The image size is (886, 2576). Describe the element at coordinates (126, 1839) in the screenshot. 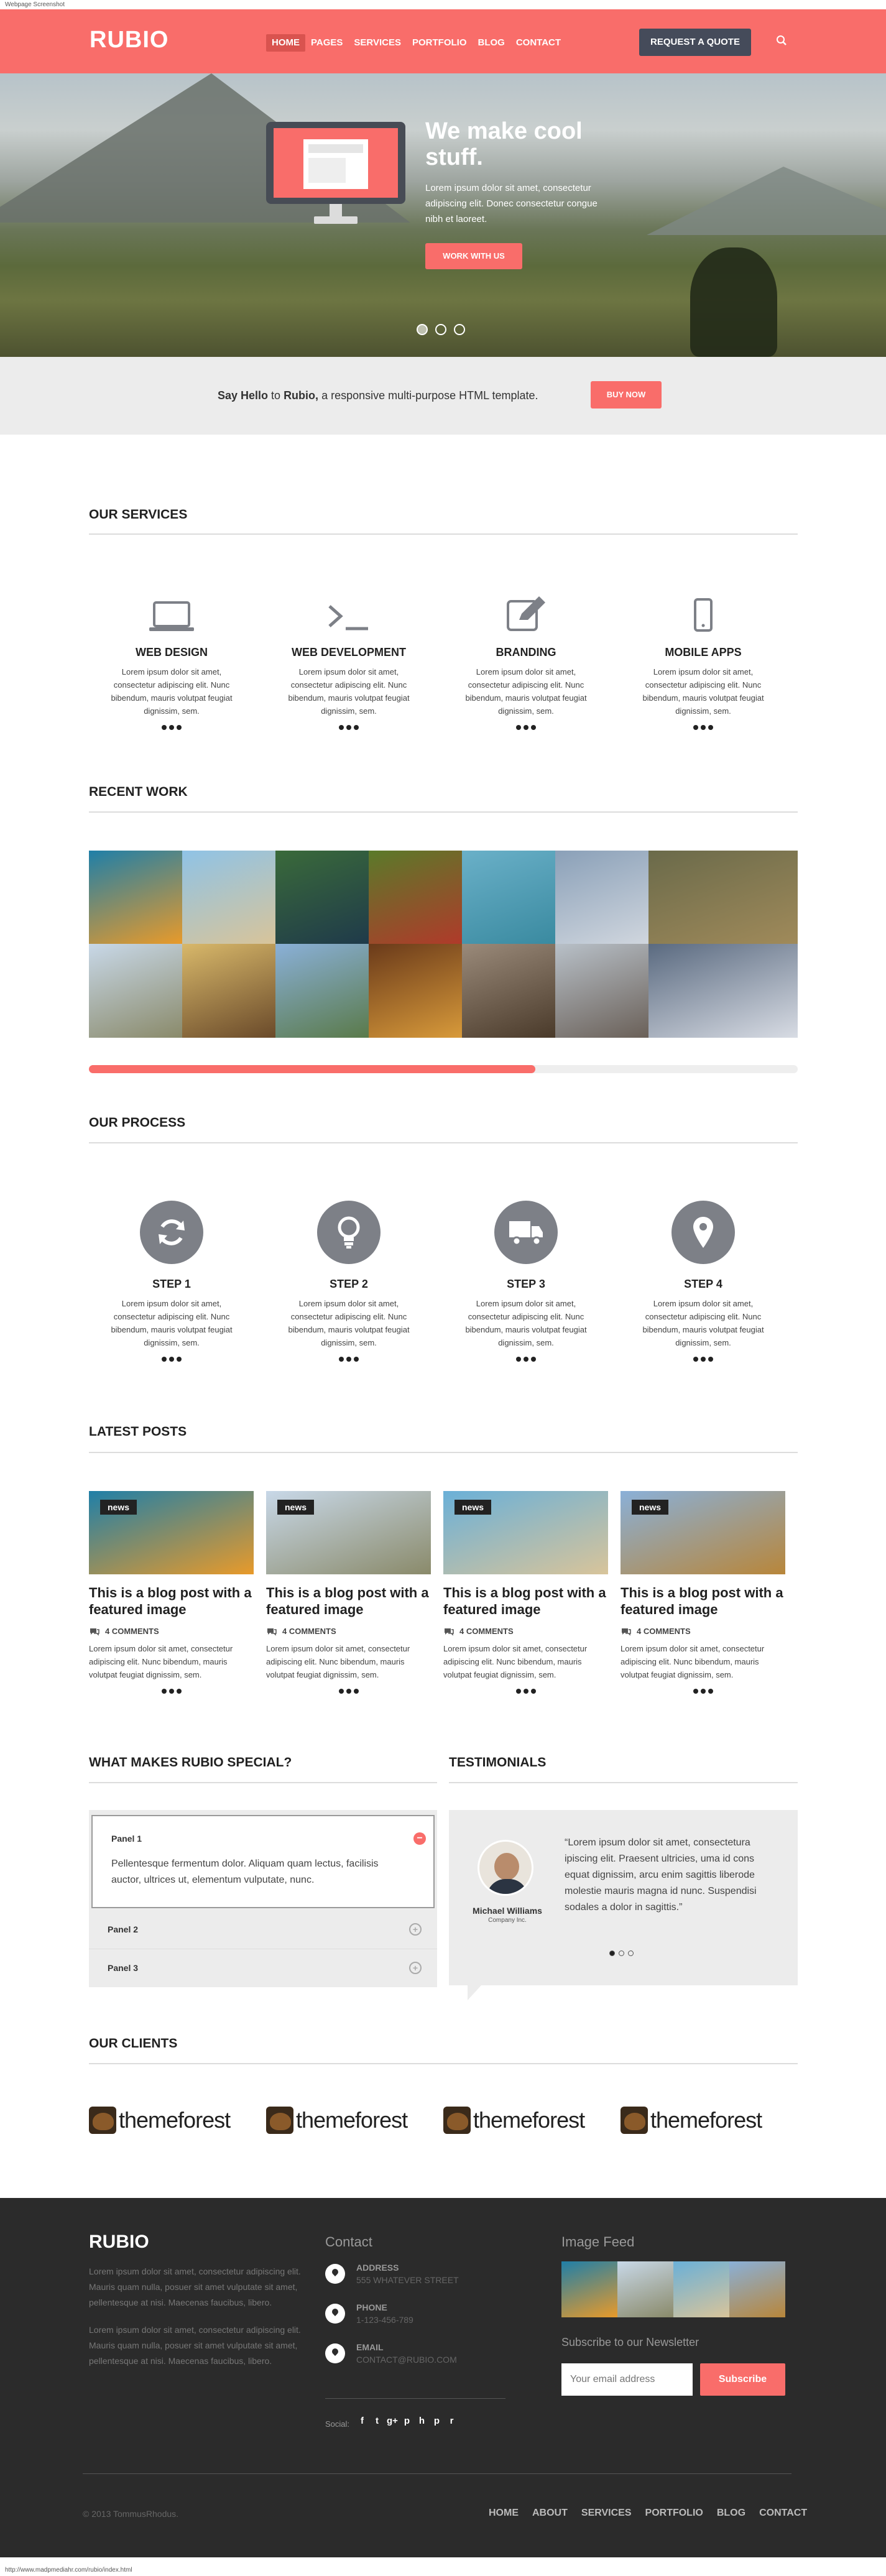

I see `panel-title: Panel 1` at that location.